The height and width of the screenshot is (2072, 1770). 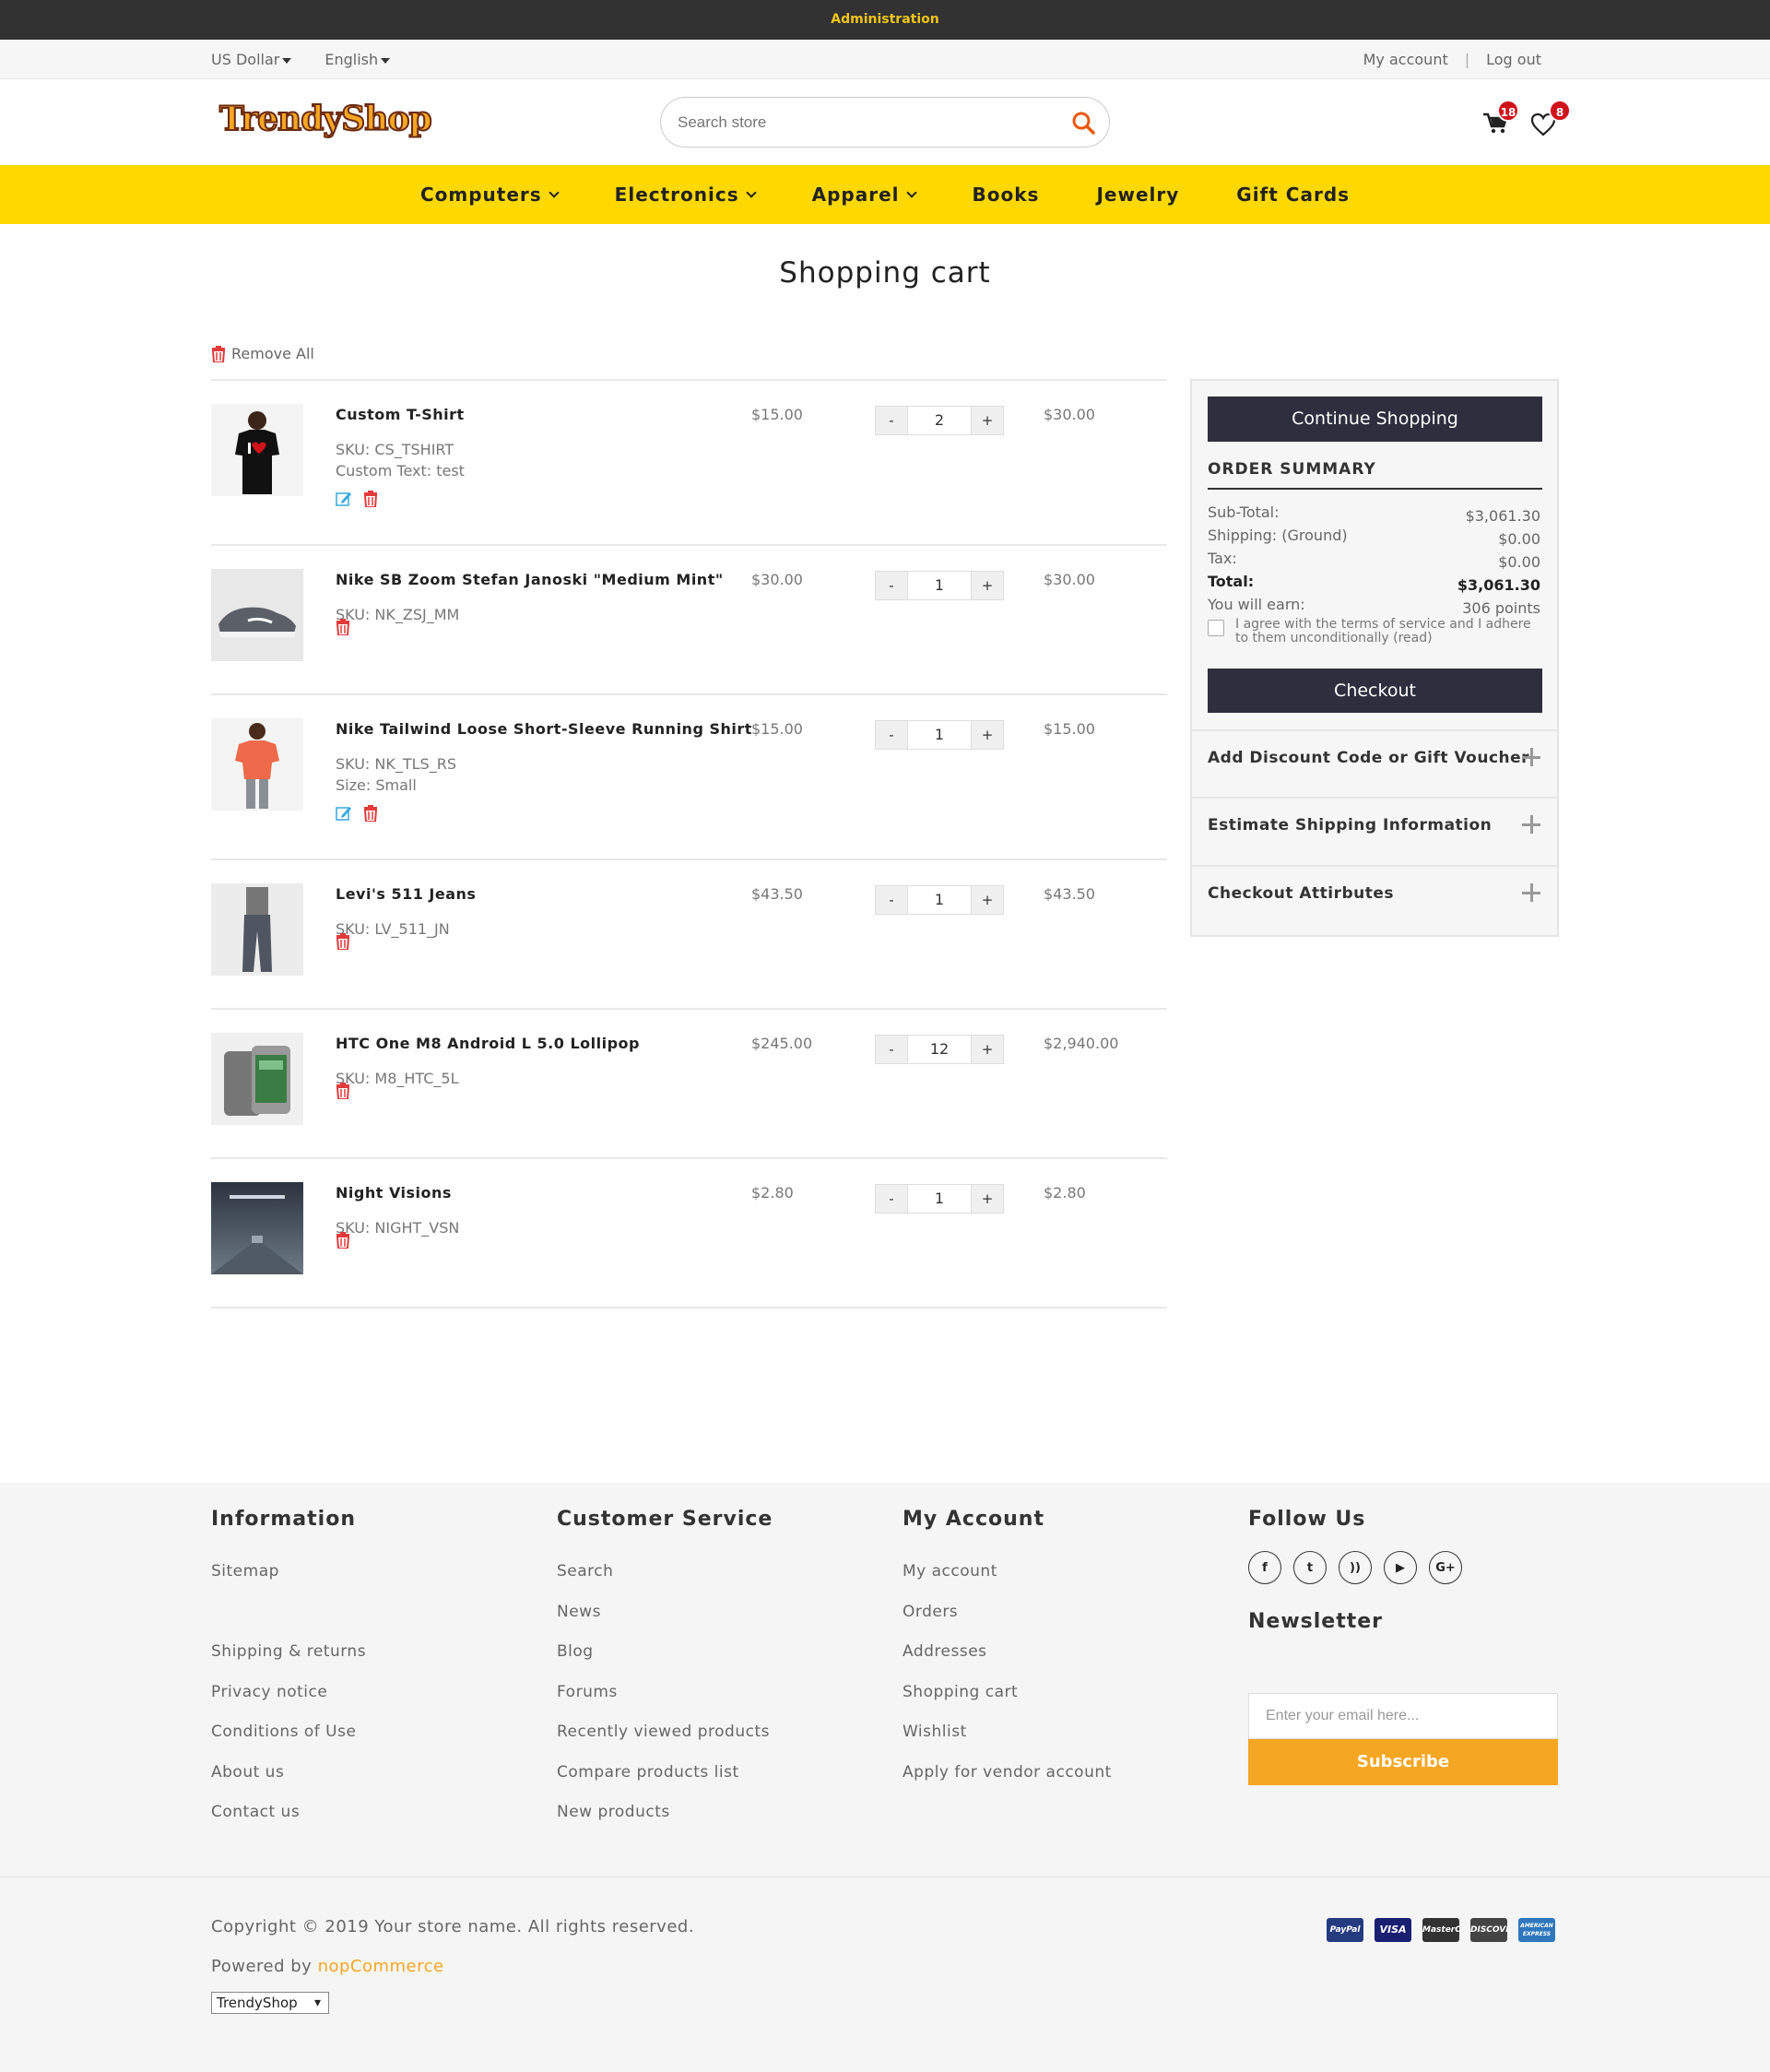 I want to click on quantity-input: 12, so click(x=939, y=1049).